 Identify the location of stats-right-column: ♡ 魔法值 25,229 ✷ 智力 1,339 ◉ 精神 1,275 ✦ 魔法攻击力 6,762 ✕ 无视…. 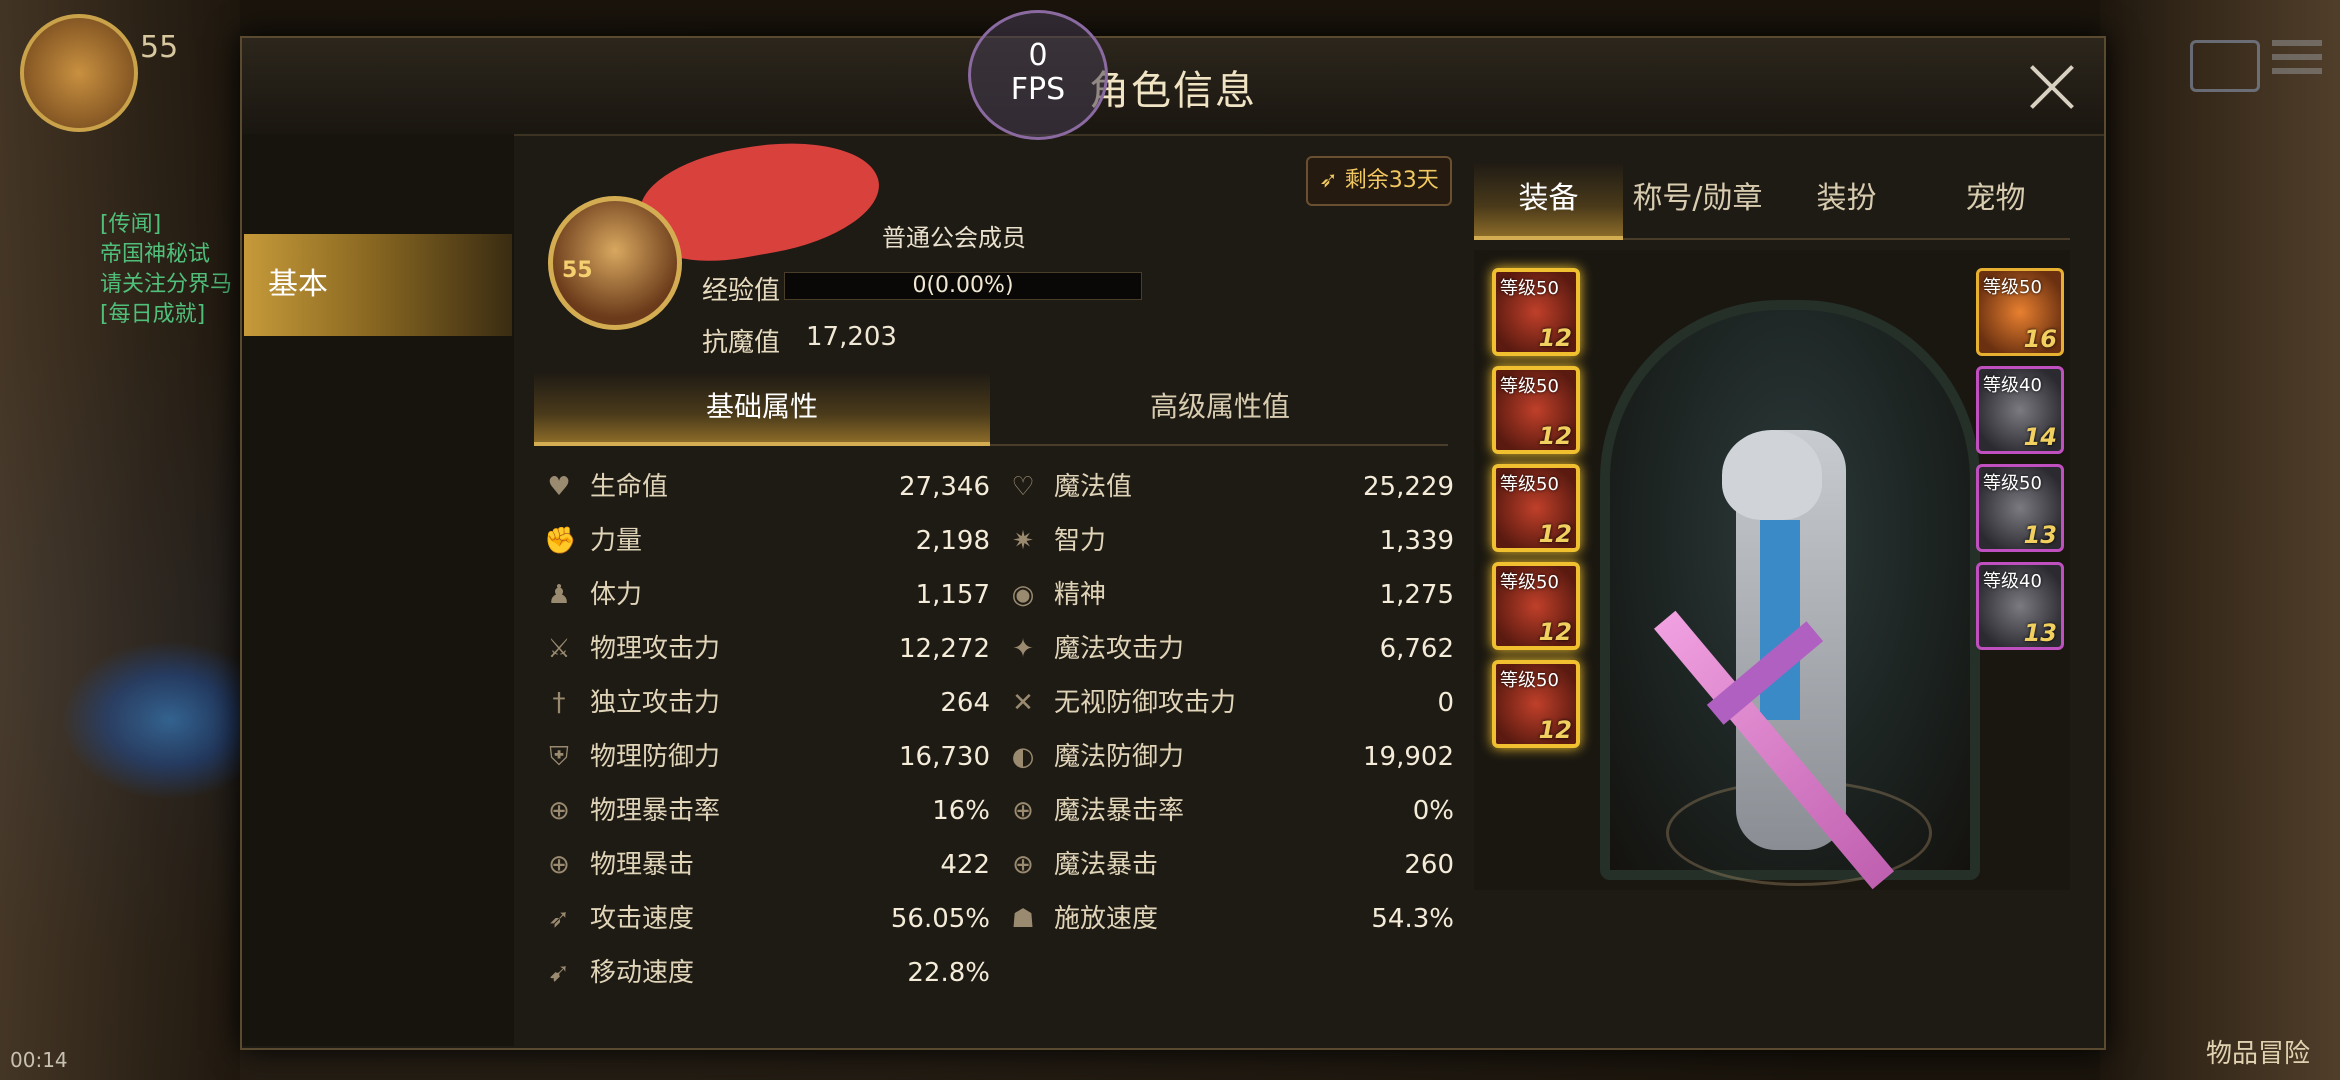
(1231, 703).